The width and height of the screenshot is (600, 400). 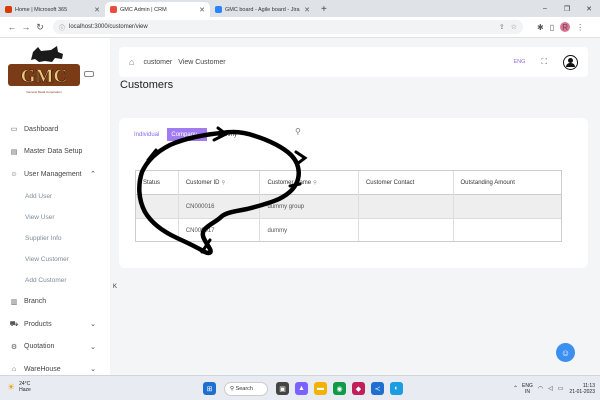 What do you see at coordinates (582, 389) in the screenshot?
I see `clock: 11:13 21-01-2023` at bounding box center [582, 389].